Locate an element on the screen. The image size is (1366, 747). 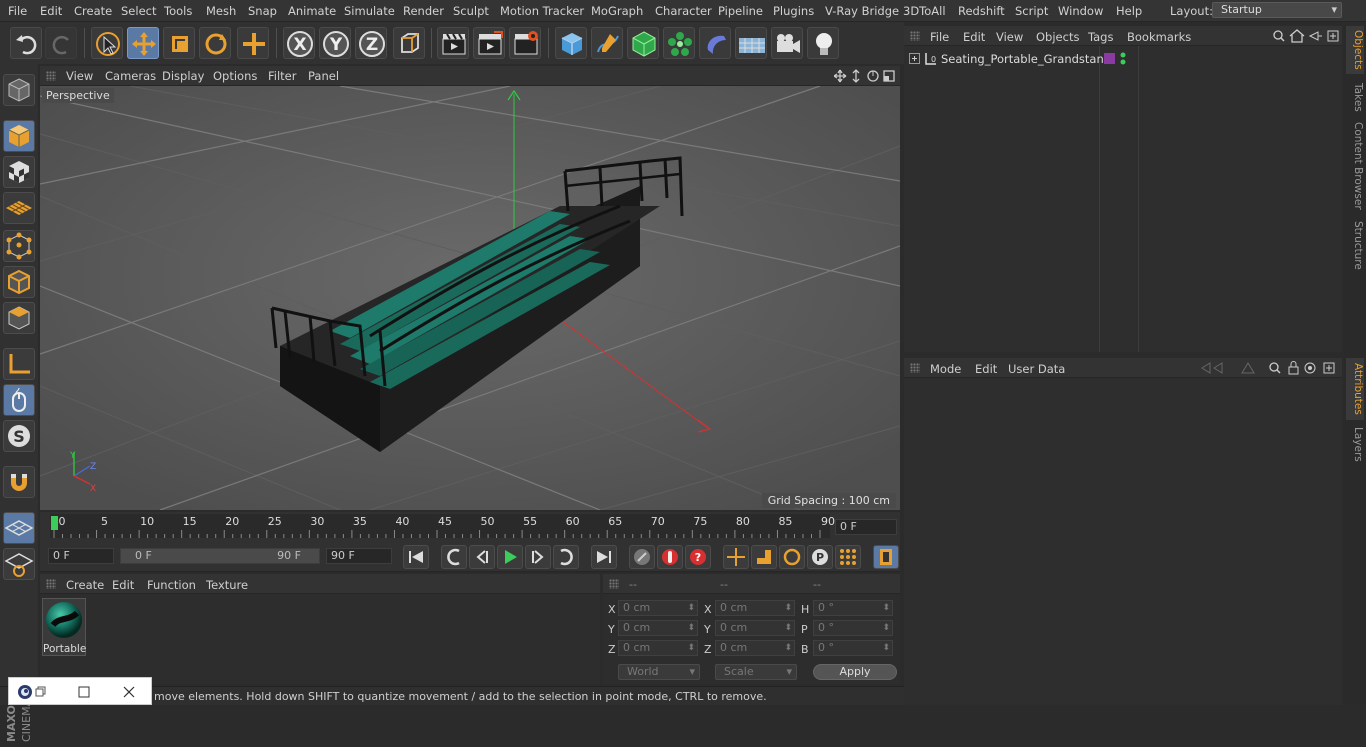
tab-attributes: Attributes is located at coordinates (1355, 389).